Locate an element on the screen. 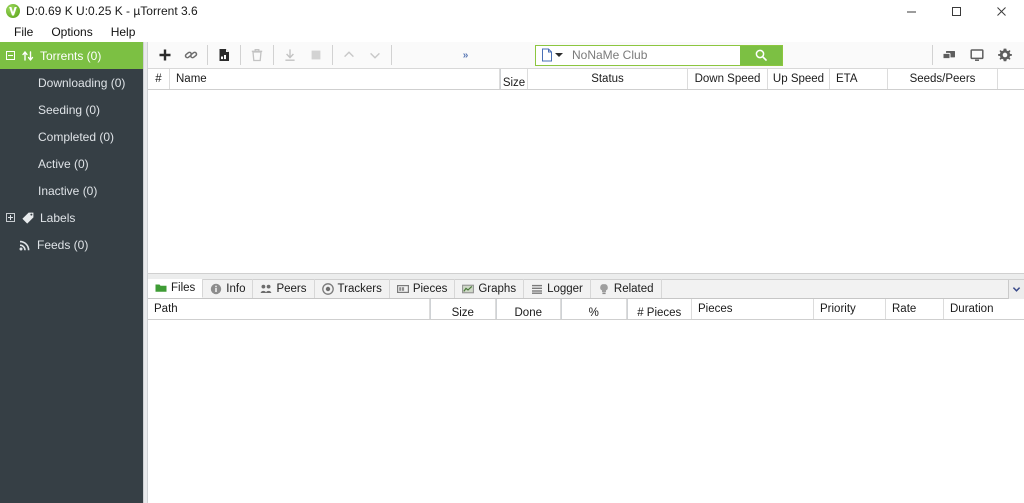  column-header-name: Name is located at coordinates (335, 79).